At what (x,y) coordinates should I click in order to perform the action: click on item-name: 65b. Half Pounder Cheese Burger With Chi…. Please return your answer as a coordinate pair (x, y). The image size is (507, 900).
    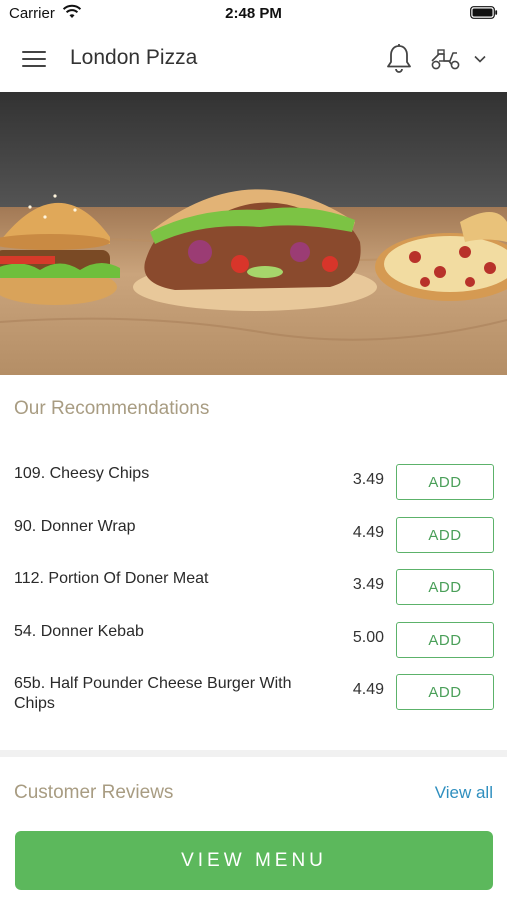
    Looking at the image, I should click on (153, 693).